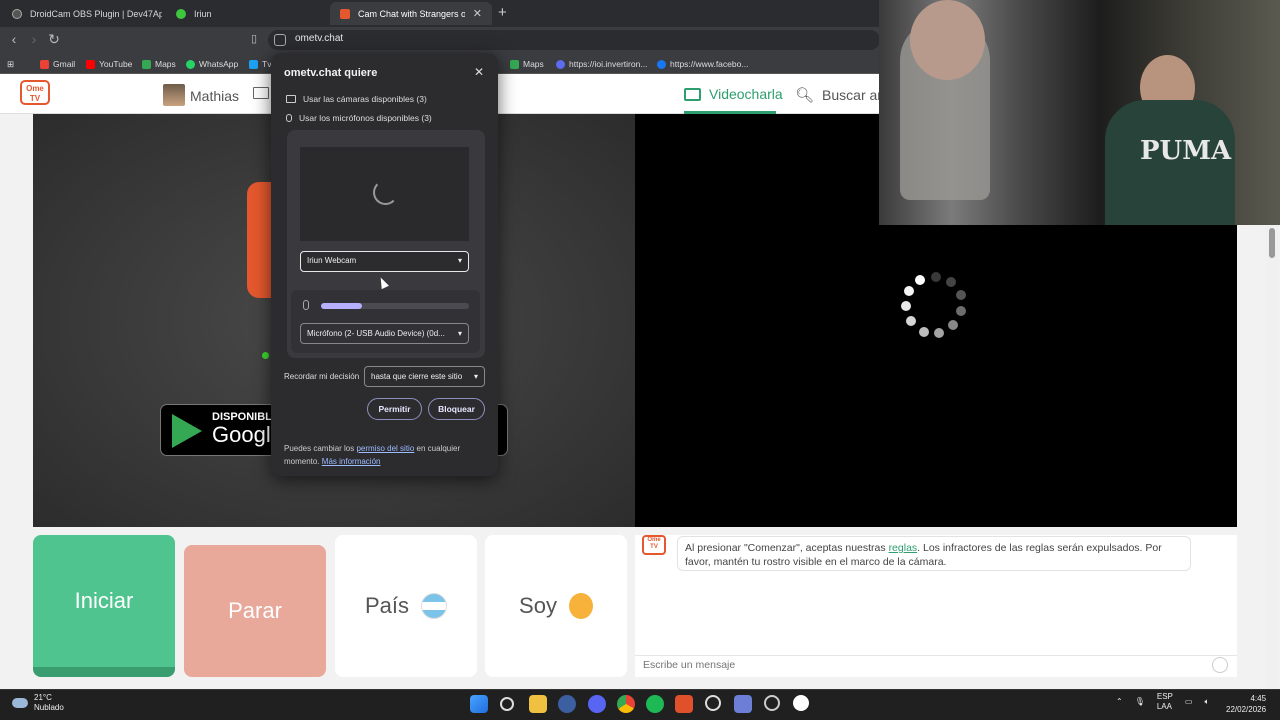  I want to click on clock: 4:45 22/02/2026, so click(1246, 704).